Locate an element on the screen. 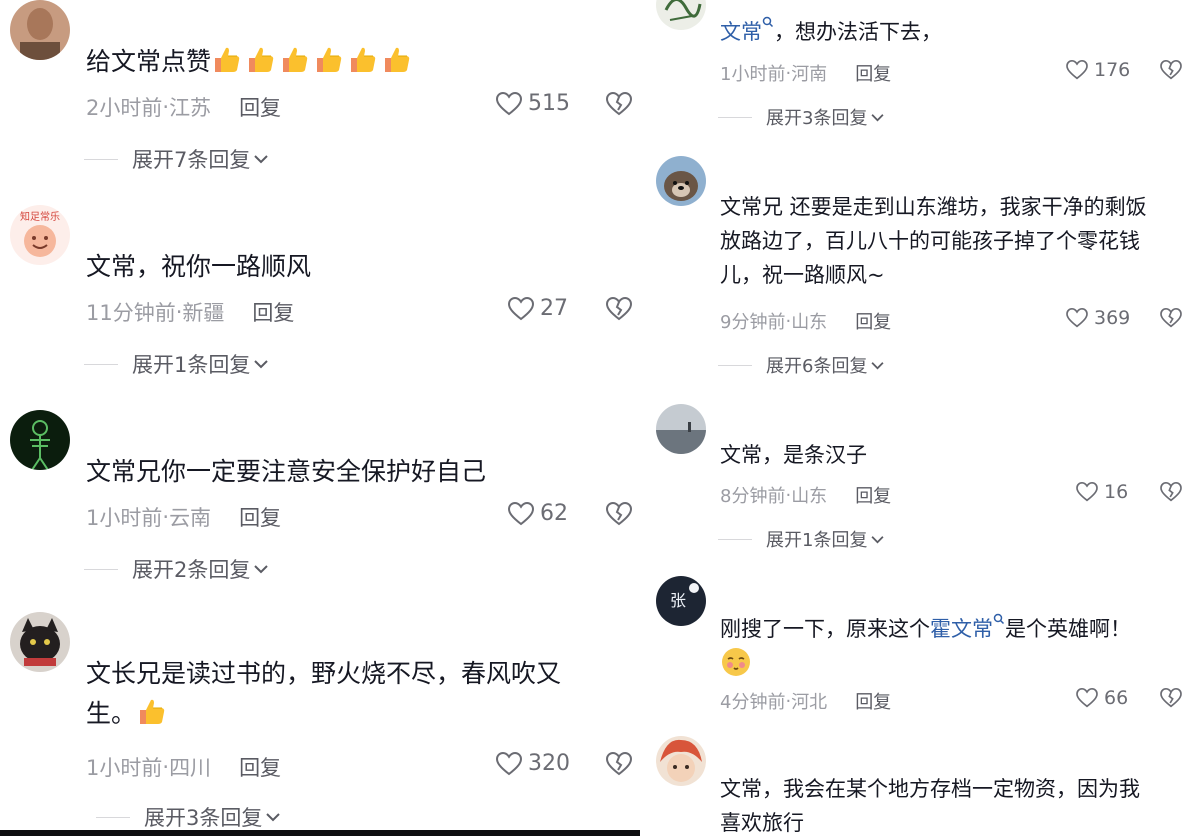 The width and height of the screenshot is (1200, 836). comment-time: 9分钟前 is located at coordinates (753, 322).